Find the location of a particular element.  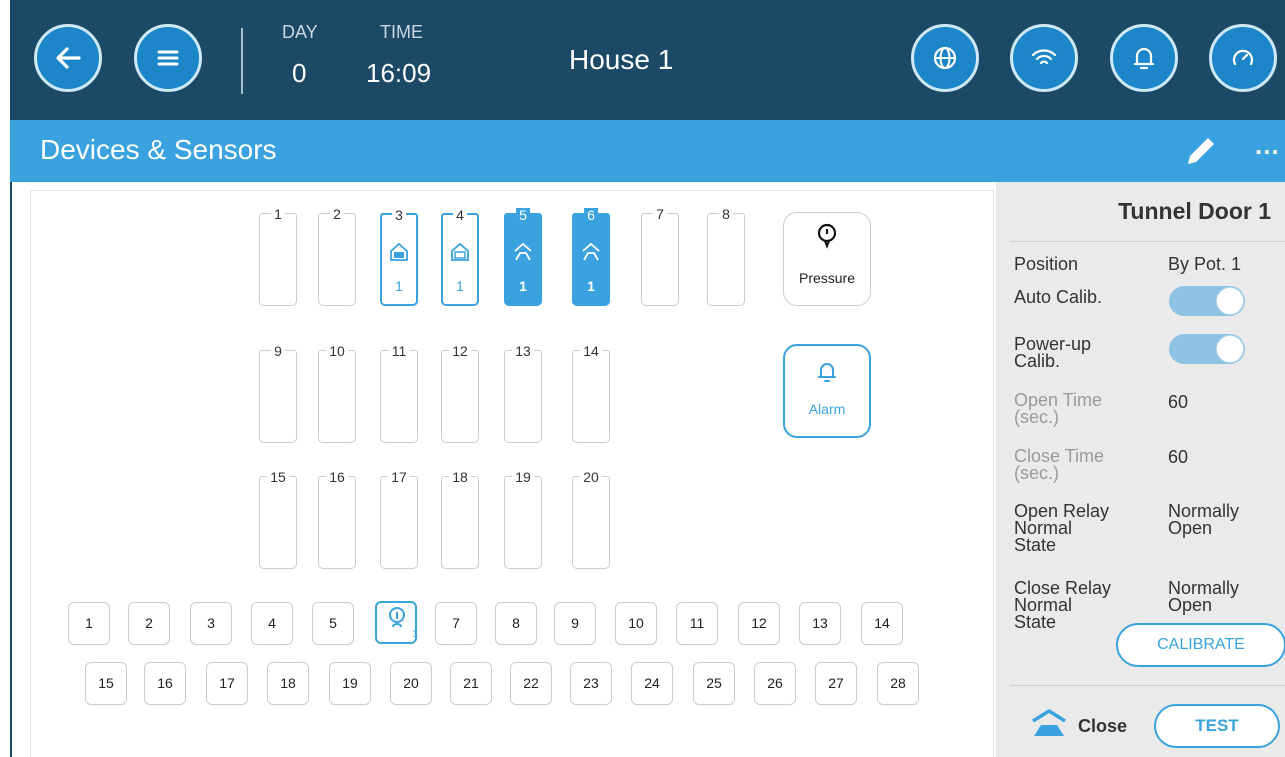

close-time-label-2: (sec.) is located at coordinates (1036, 473).